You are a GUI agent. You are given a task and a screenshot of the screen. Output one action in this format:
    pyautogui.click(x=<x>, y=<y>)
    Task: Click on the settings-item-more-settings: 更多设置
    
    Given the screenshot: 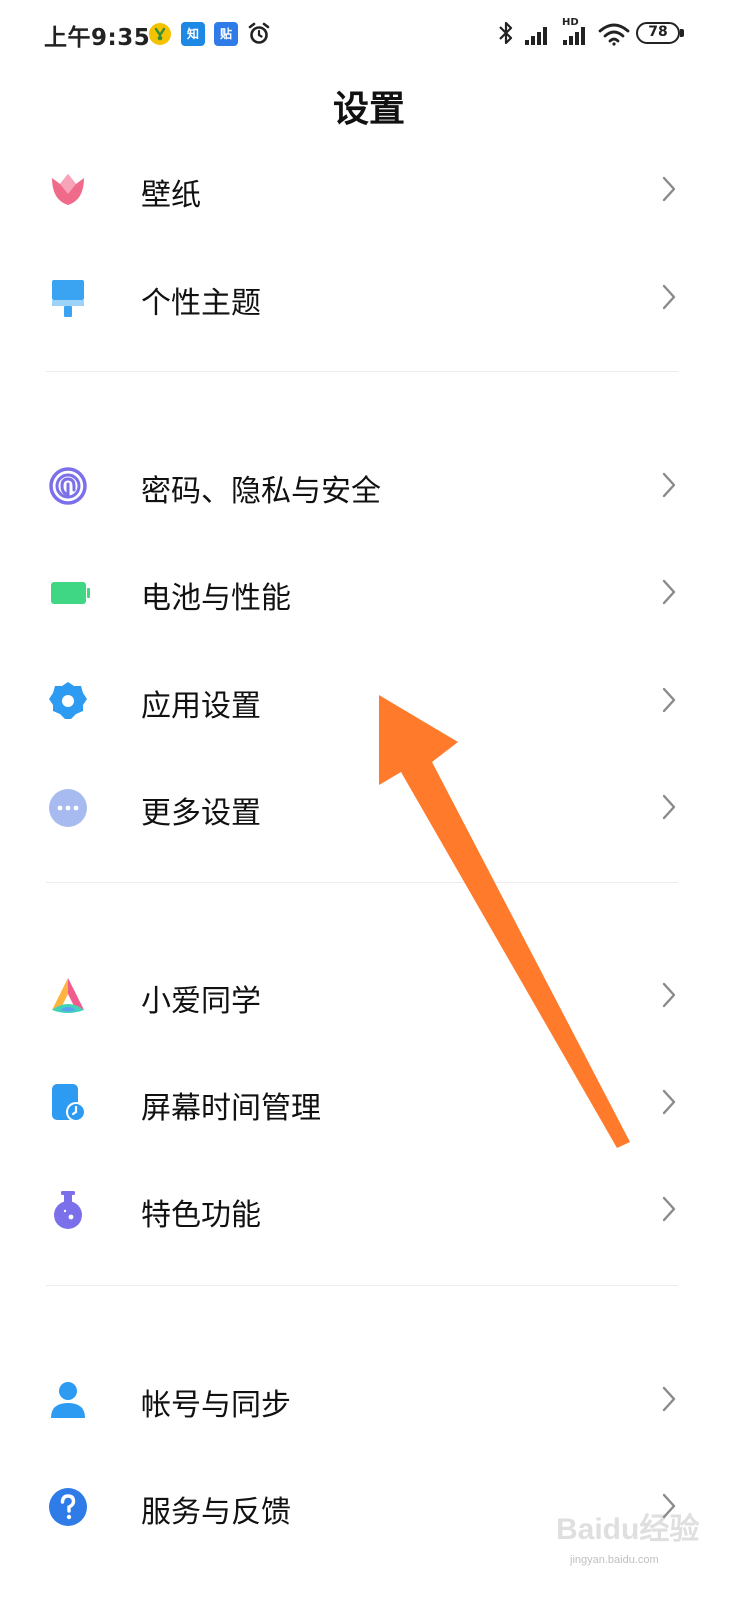 What is the action you would take?
    pyautogui.click(x=369, y=806)
    